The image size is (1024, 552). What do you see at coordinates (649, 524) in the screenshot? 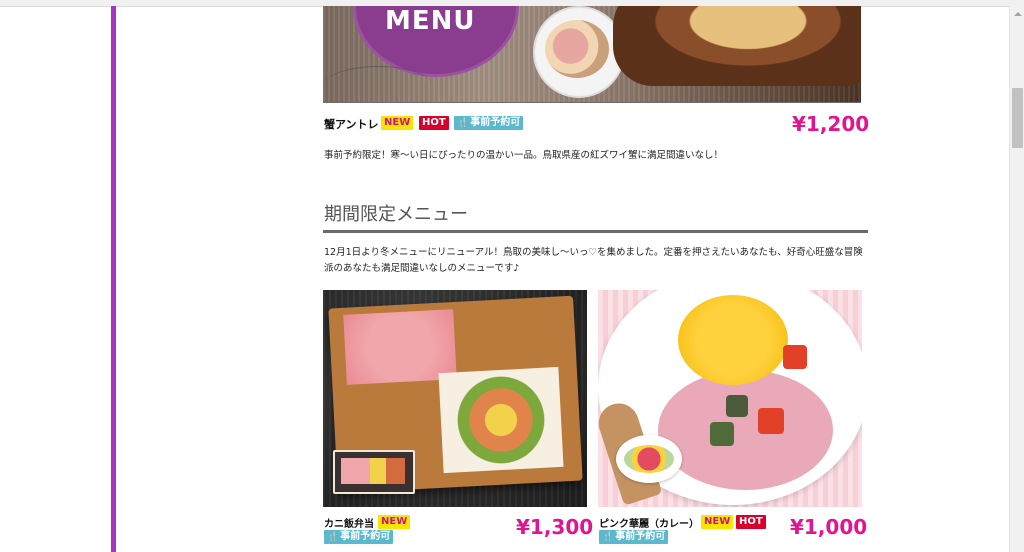
I see `item-name: ピンク華麗（カレー）` at bounding box center [649, 524].